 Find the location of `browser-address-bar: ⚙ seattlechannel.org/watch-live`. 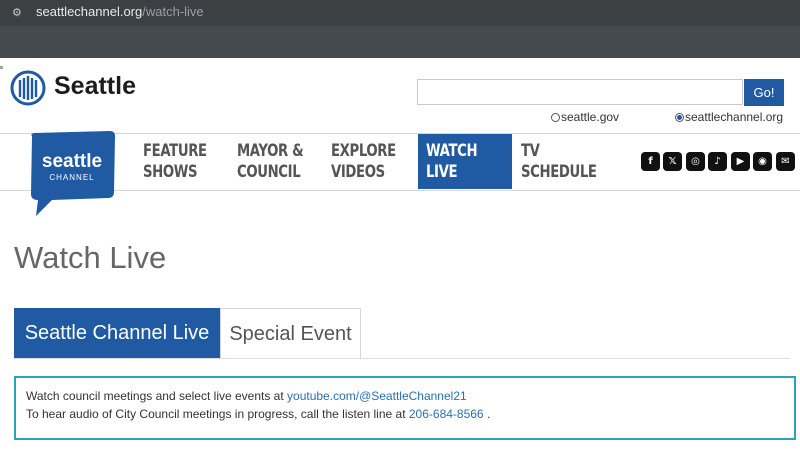

browser-address-bar: ⚙ seattlechannel.org/watch-live is located at coordinates (400, 13).